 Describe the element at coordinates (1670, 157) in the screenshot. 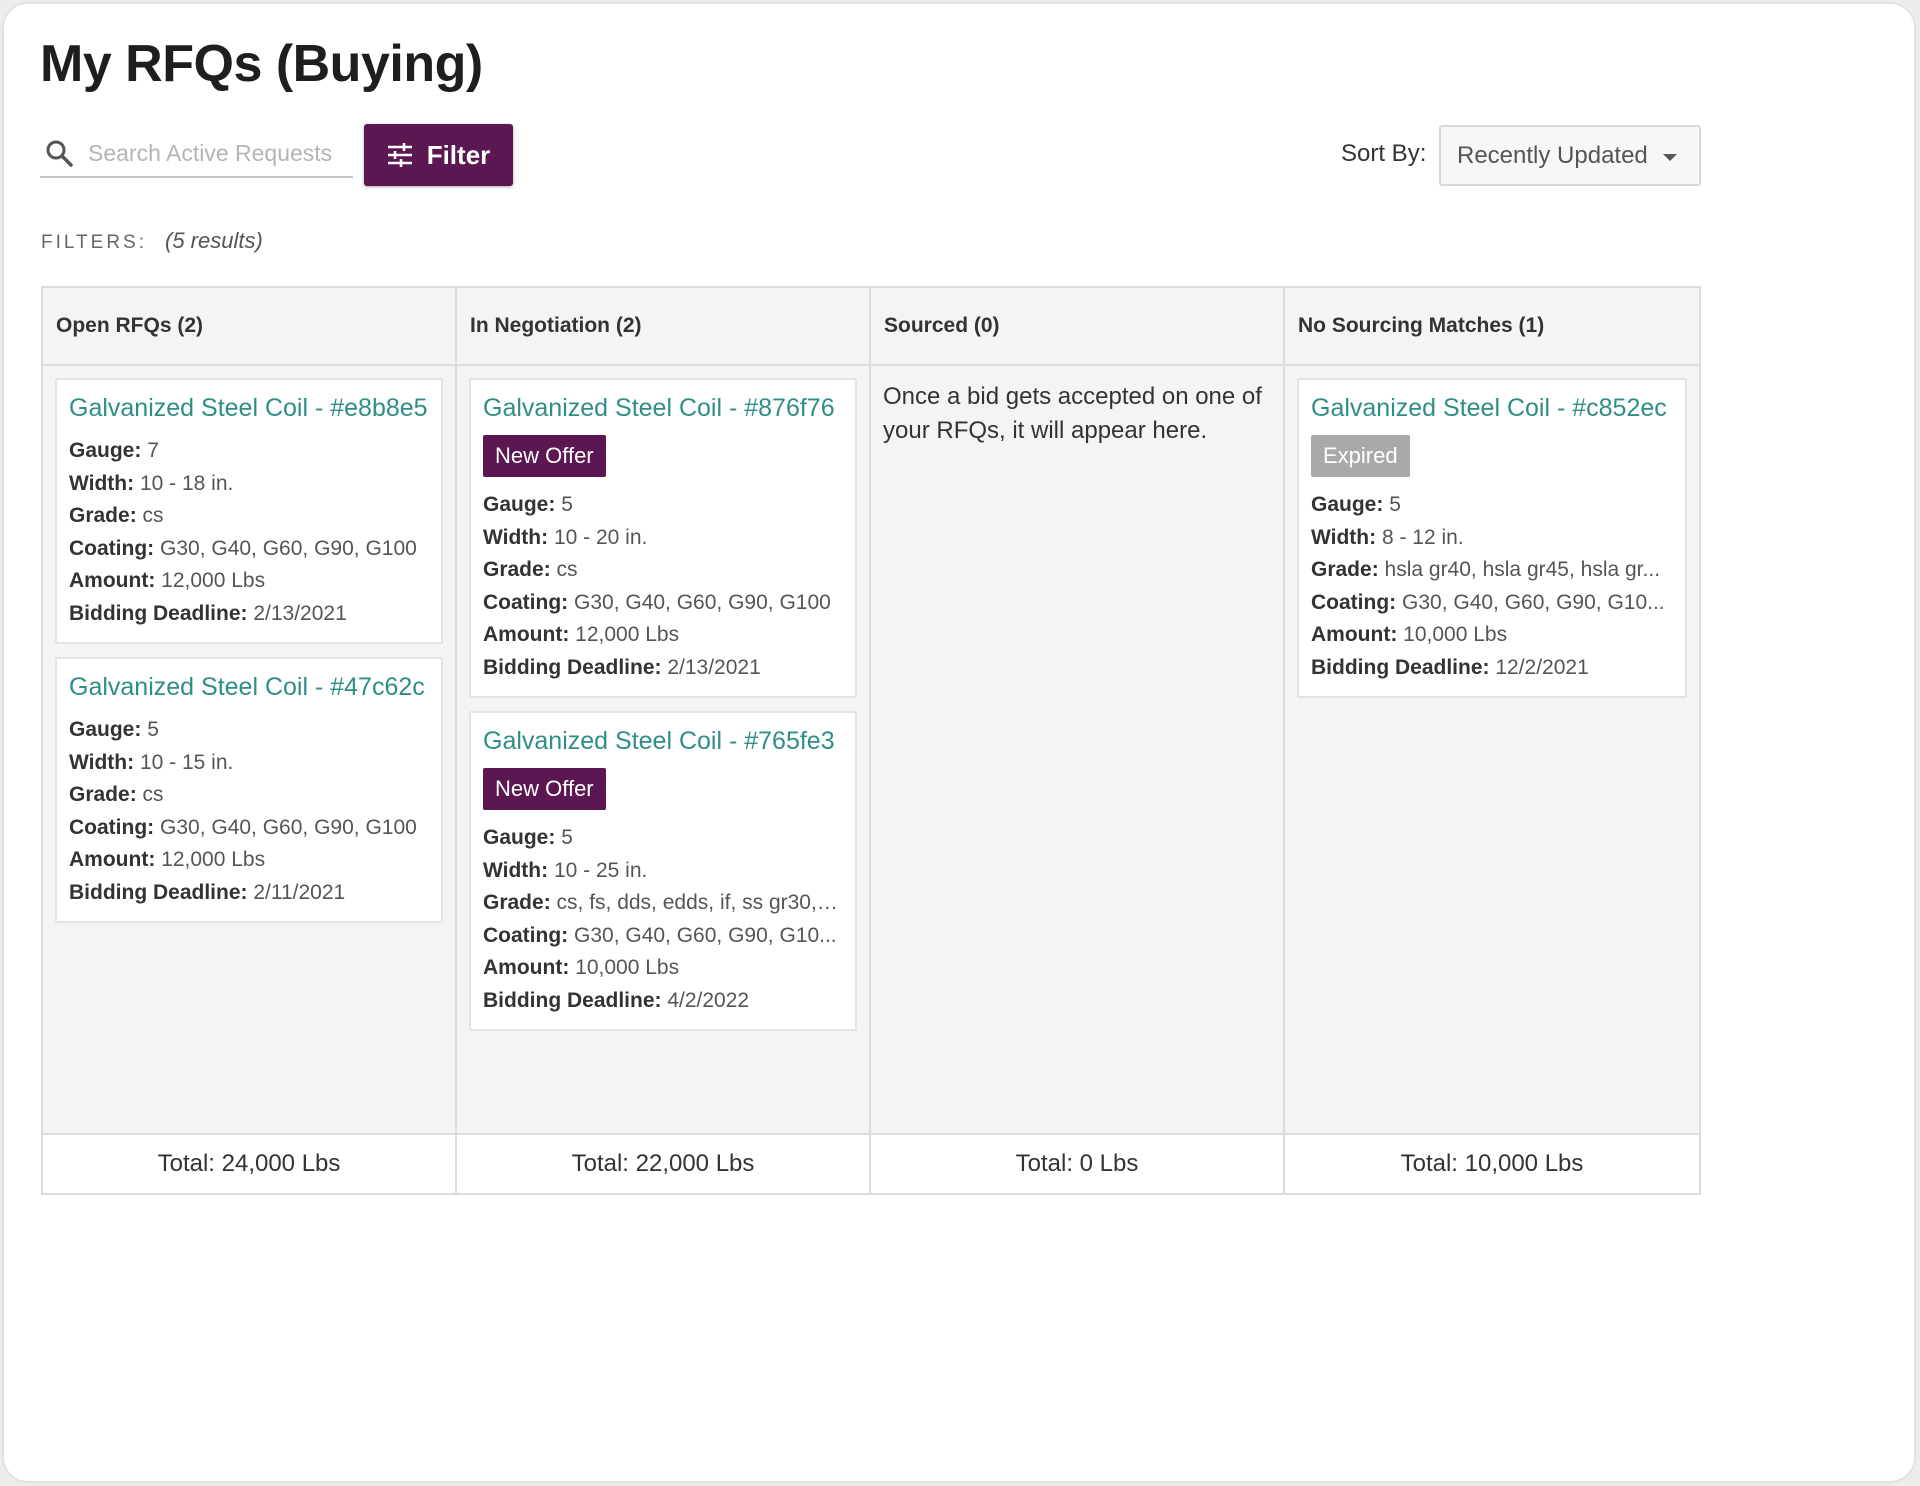

I see `caret-down-icon` at that location.